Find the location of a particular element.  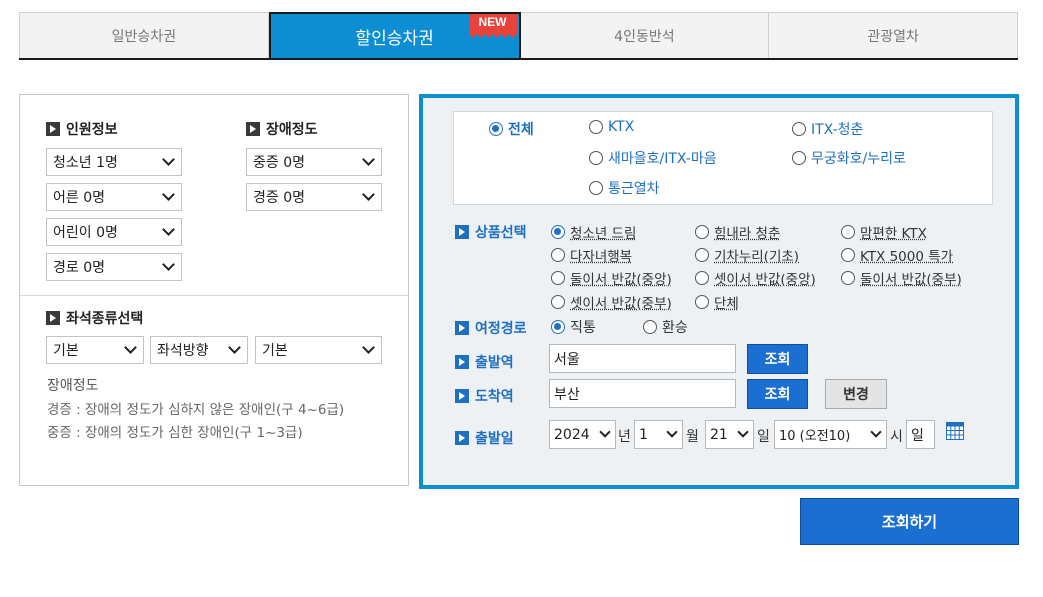

route-radio-direct: 직통 is located at coordinates (573, 327).